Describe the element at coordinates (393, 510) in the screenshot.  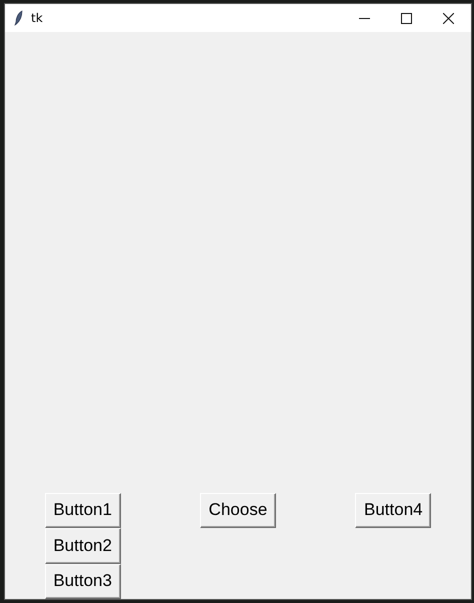
I see `push-button: Button4` at that location.